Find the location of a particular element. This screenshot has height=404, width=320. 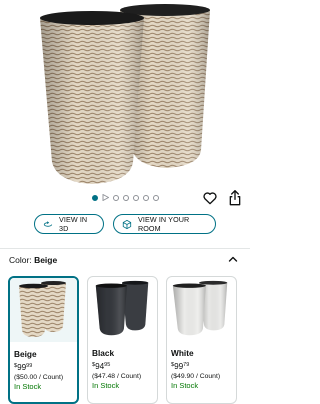

option-unit-price: ($47.48 / Count) is located at coordinates (117, 377).